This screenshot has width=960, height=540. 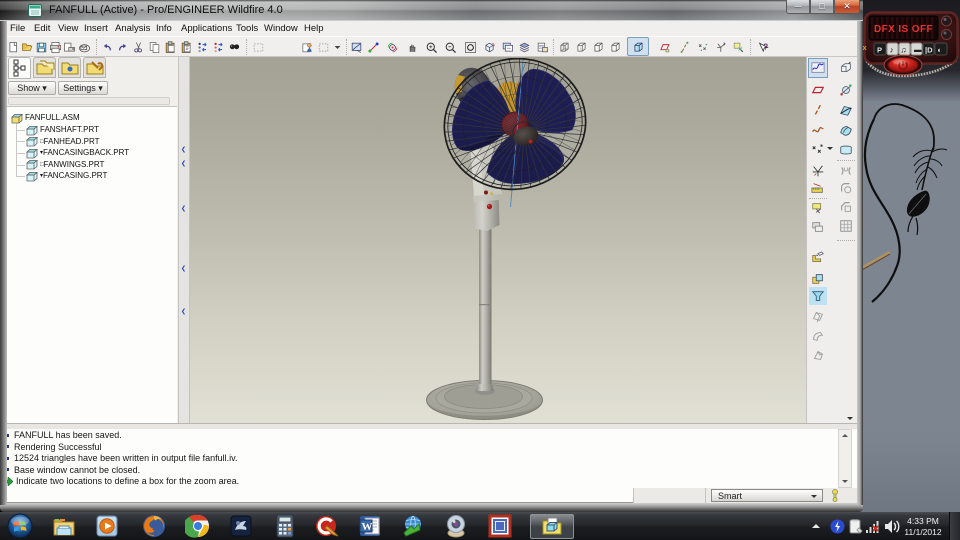 I want to click on svg-text: W, so click(x=367, y=527).